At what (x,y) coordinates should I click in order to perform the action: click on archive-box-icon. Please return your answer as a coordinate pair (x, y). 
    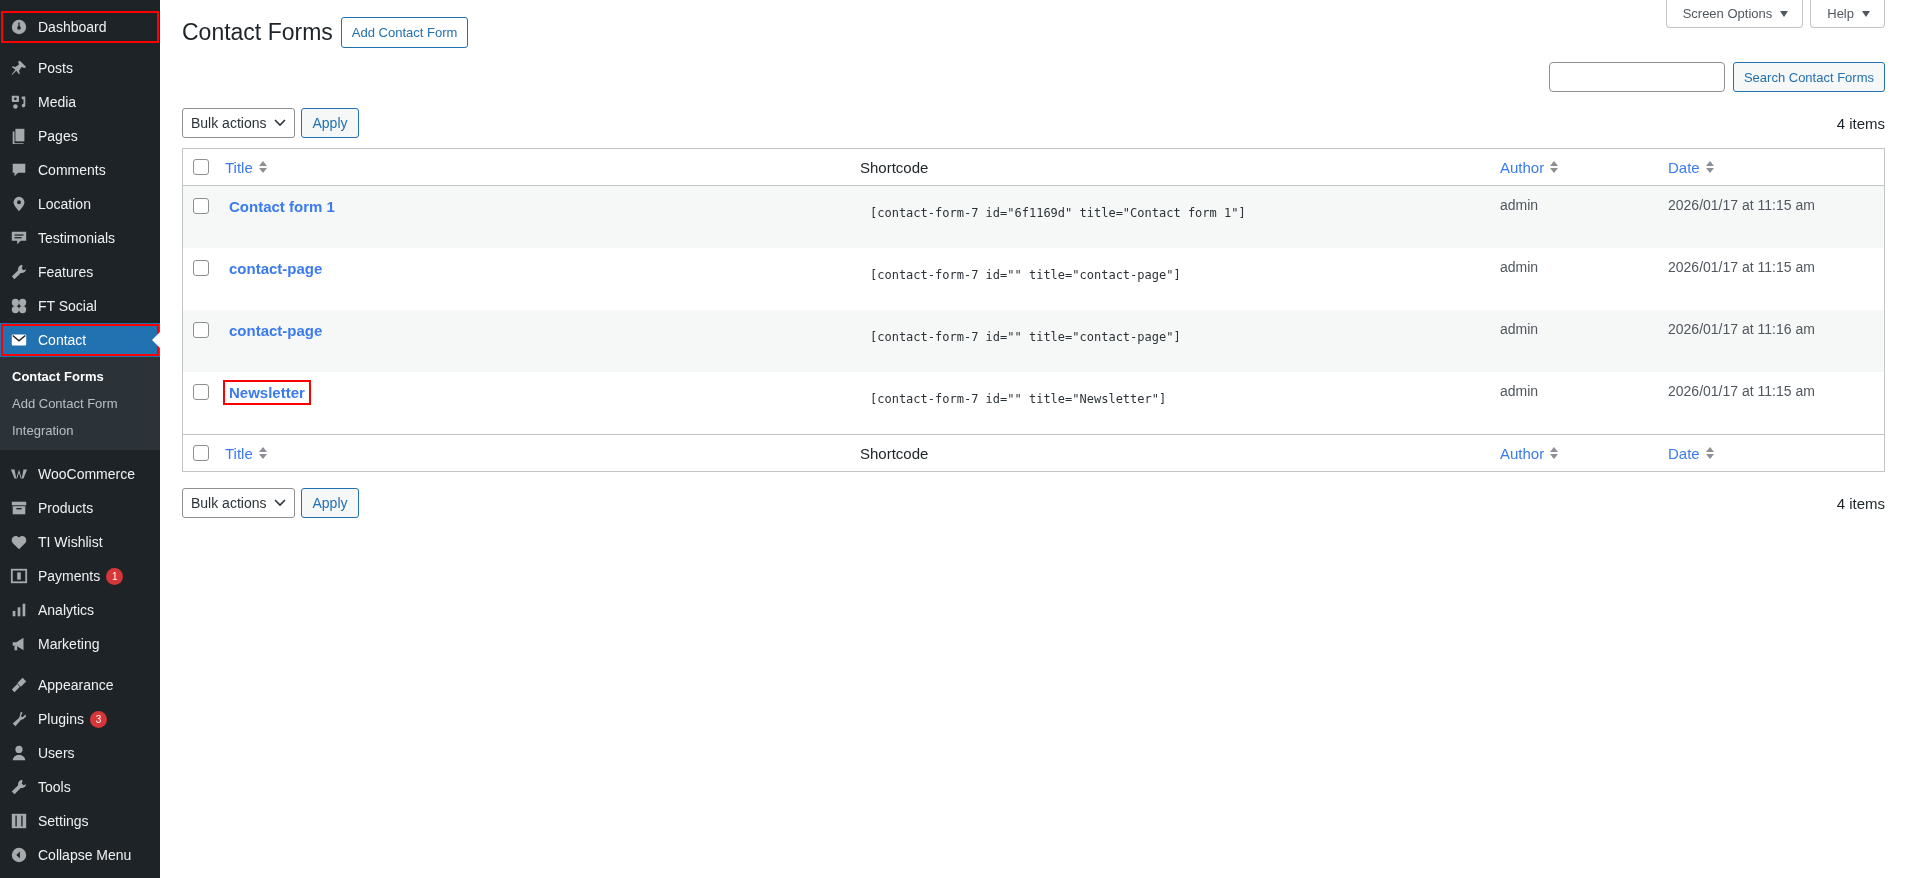
    Looking at the image, I should click on (19, 508).